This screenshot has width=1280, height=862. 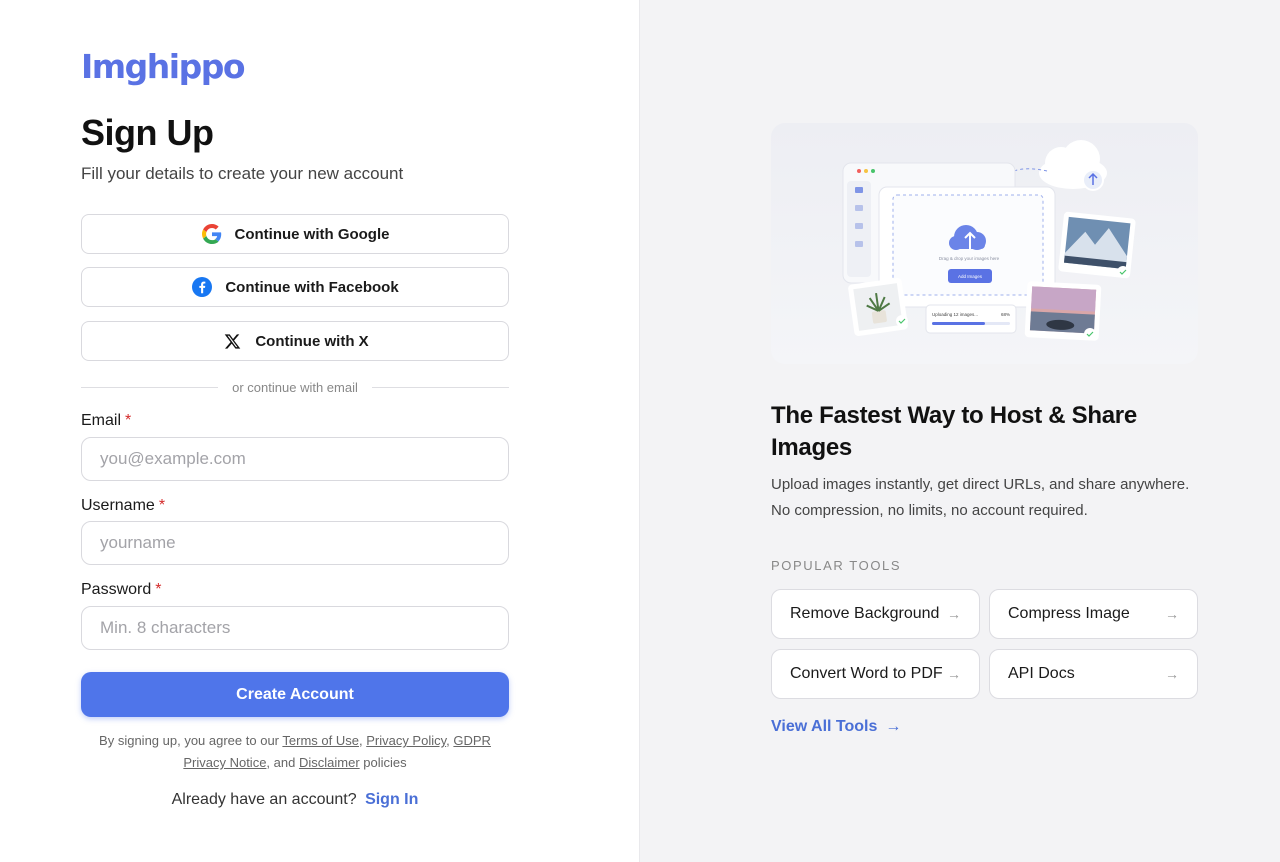 I want to click on hero-illustration: Drag & drop your images here Add Images, so click(x=984, y=243).